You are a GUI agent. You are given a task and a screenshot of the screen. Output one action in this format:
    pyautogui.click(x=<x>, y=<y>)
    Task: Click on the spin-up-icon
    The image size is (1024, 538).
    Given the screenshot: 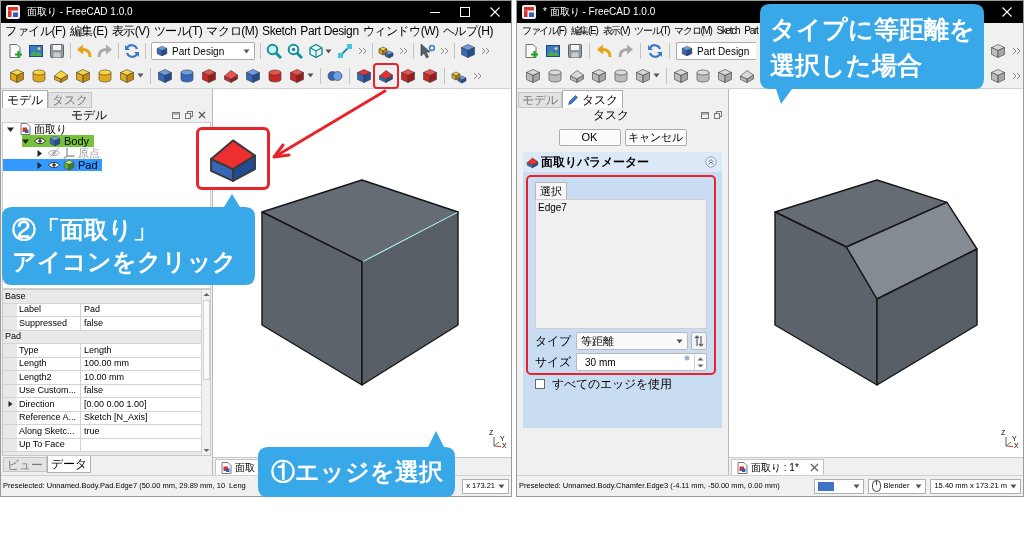 What is the action you would take?
    pyautogui.click(x=700, y=358)
    